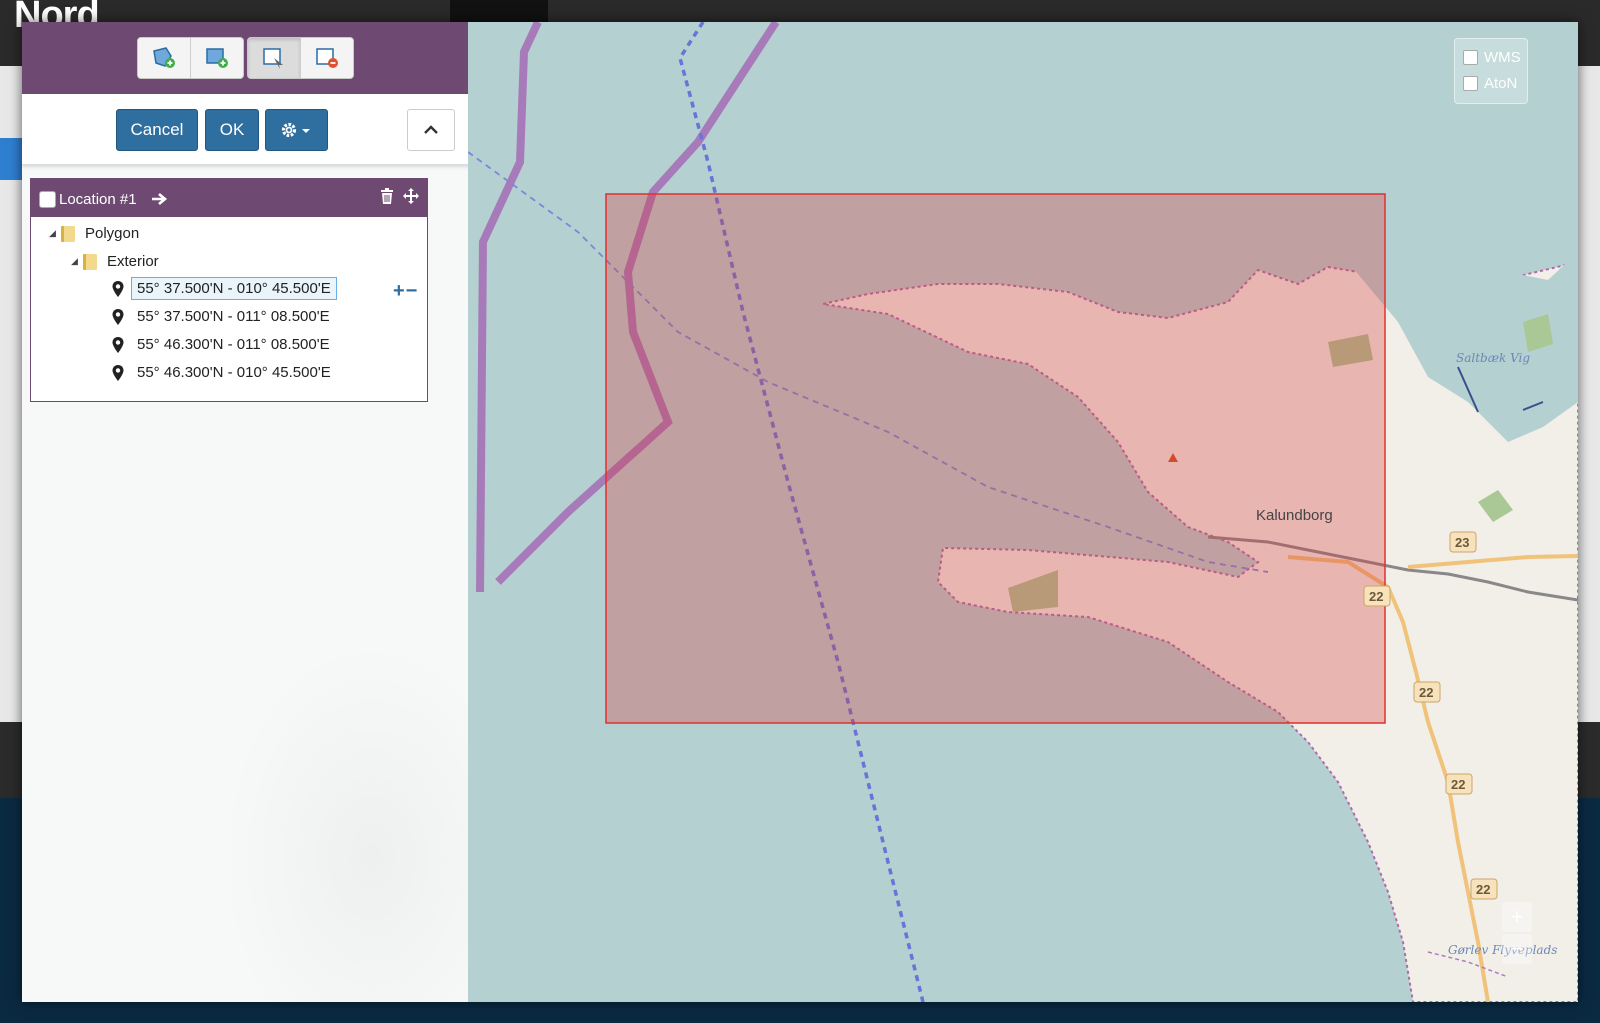 The width and height of the screenshot is (1600, 1023). Describe the element at coordinates (509, 307) in the screenshot. I see `territorial-boundary-line` at that location.